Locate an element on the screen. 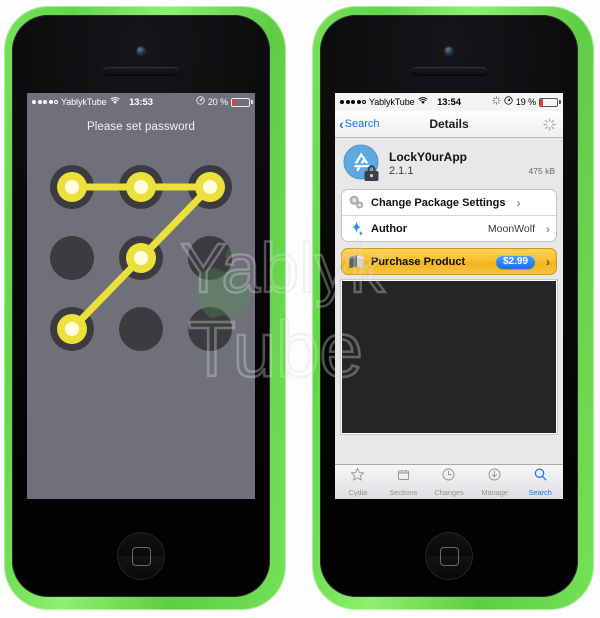 This screenshot has width=600, height=618. search-icon is located at coordinates (540, 477).